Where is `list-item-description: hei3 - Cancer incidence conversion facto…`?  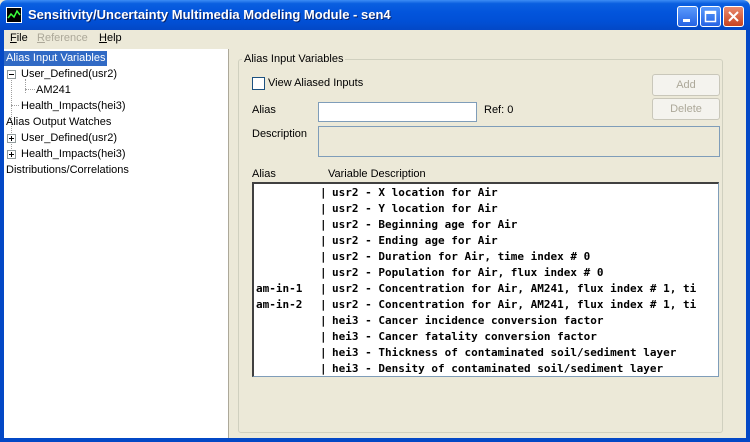 list-item-description: hei3 - Cancer incidence conversion facto… is located at coordinates (468, 320).